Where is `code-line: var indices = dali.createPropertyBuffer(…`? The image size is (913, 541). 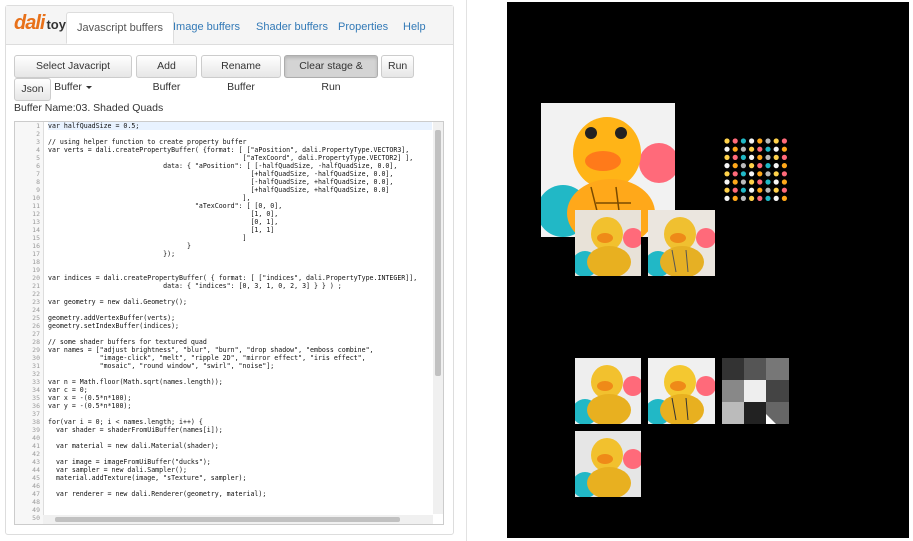 code-line: var indices = dali.createPropertyBuffer(… is located at coordinates (240, 278).